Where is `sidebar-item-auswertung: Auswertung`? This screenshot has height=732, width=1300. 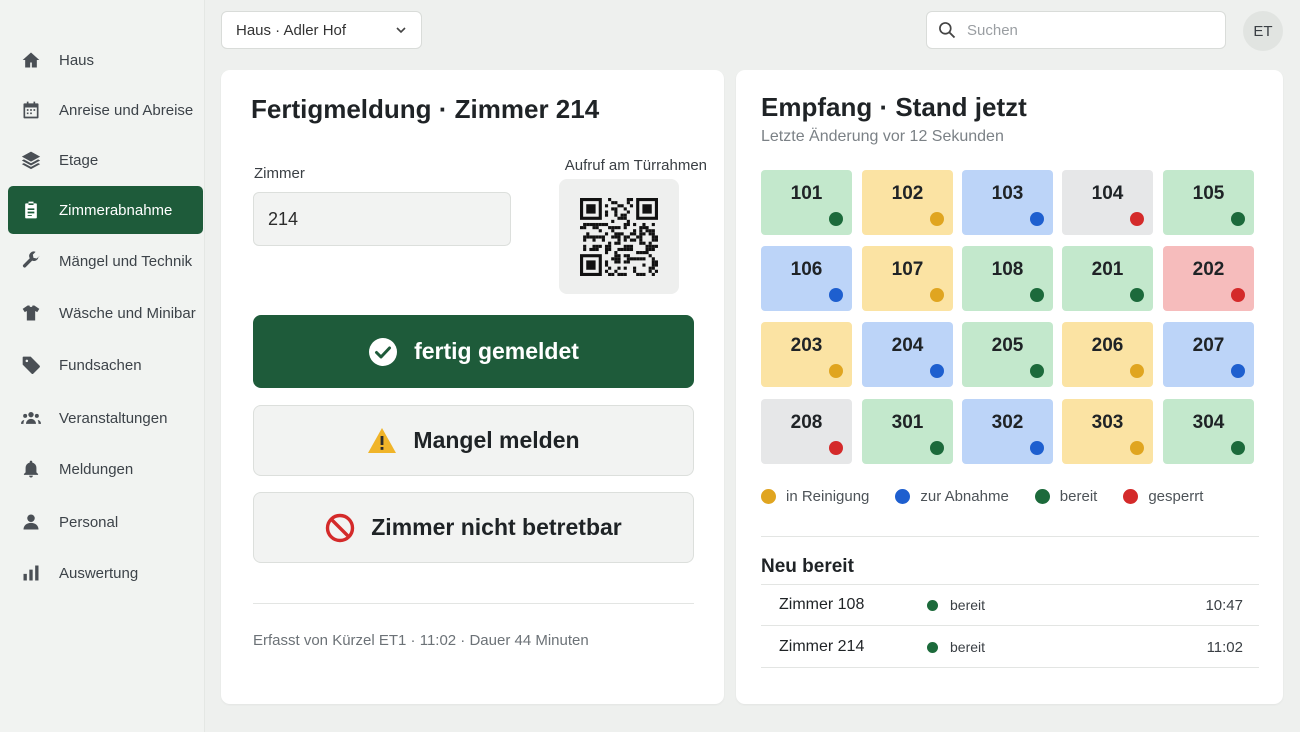 sidebar-item-auswertung: Auswertung is located at coordinates (105, 573).